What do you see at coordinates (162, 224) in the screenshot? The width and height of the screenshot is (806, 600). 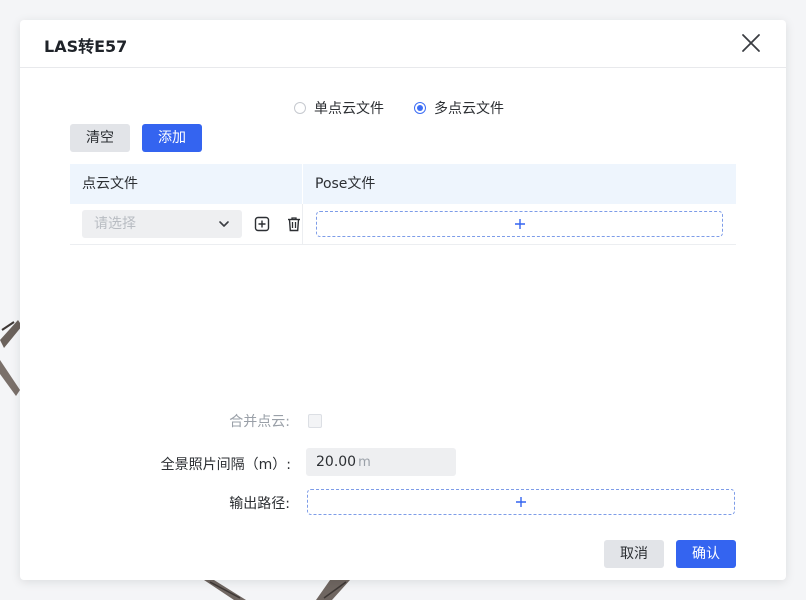 I see `pointcloud-select: 请选择` at bounding box center [162, 224].